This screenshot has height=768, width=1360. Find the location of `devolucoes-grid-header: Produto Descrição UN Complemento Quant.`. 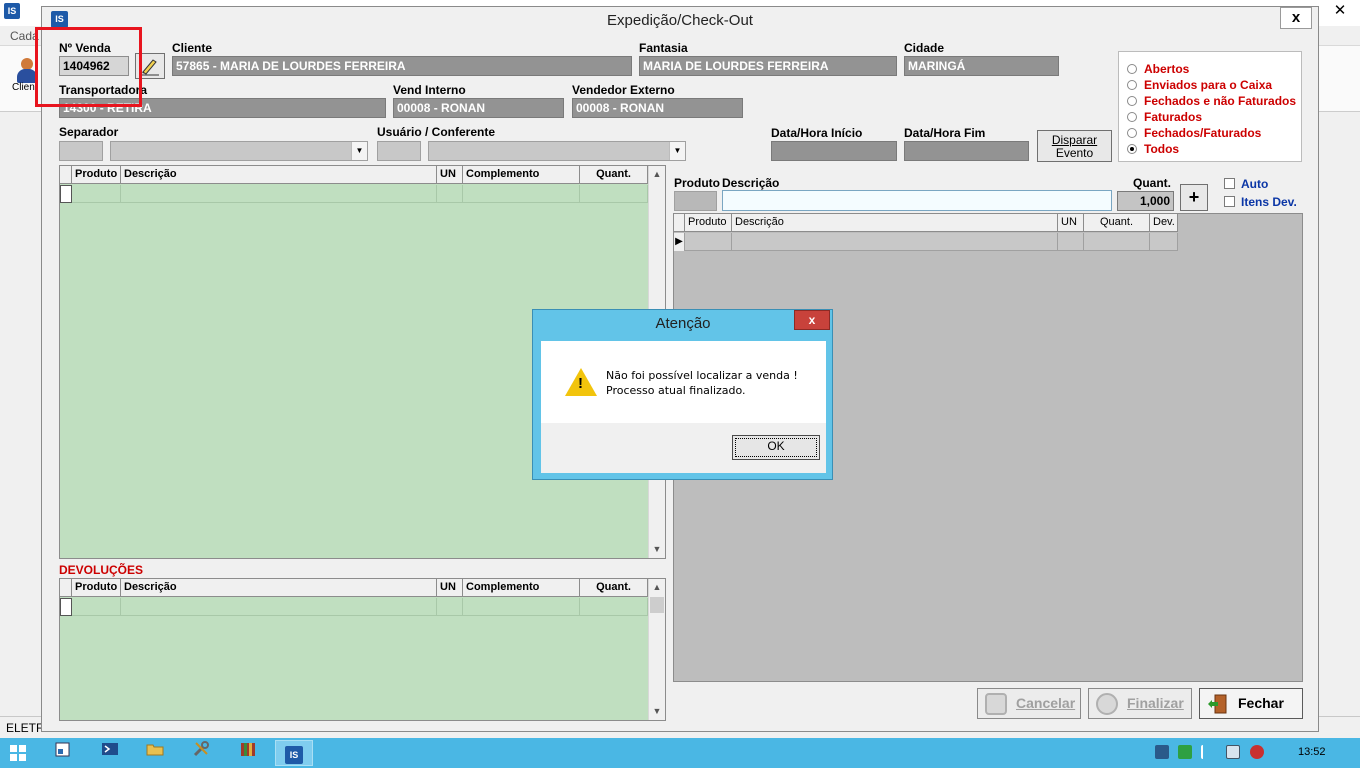

devolucoes-grid-header: Produto Descrição UN Complemento Quant. is located at coordinates (354, 588).